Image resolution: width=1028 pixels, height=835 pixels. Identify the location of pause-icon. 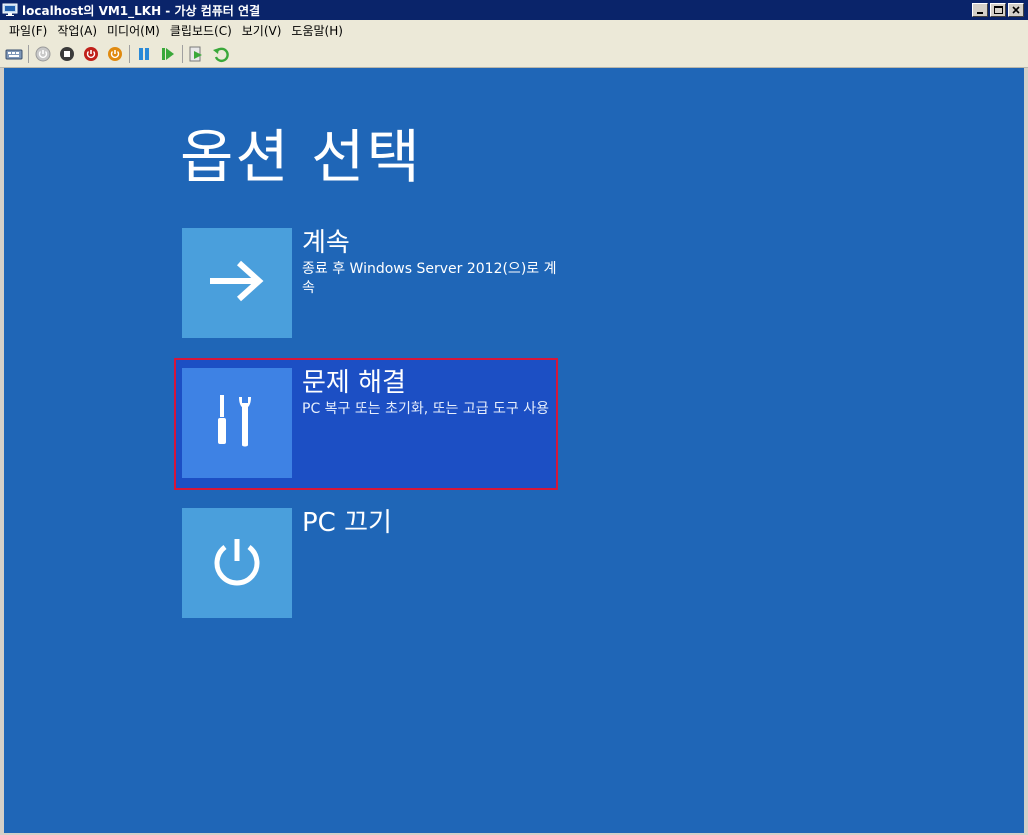
(144, 54).